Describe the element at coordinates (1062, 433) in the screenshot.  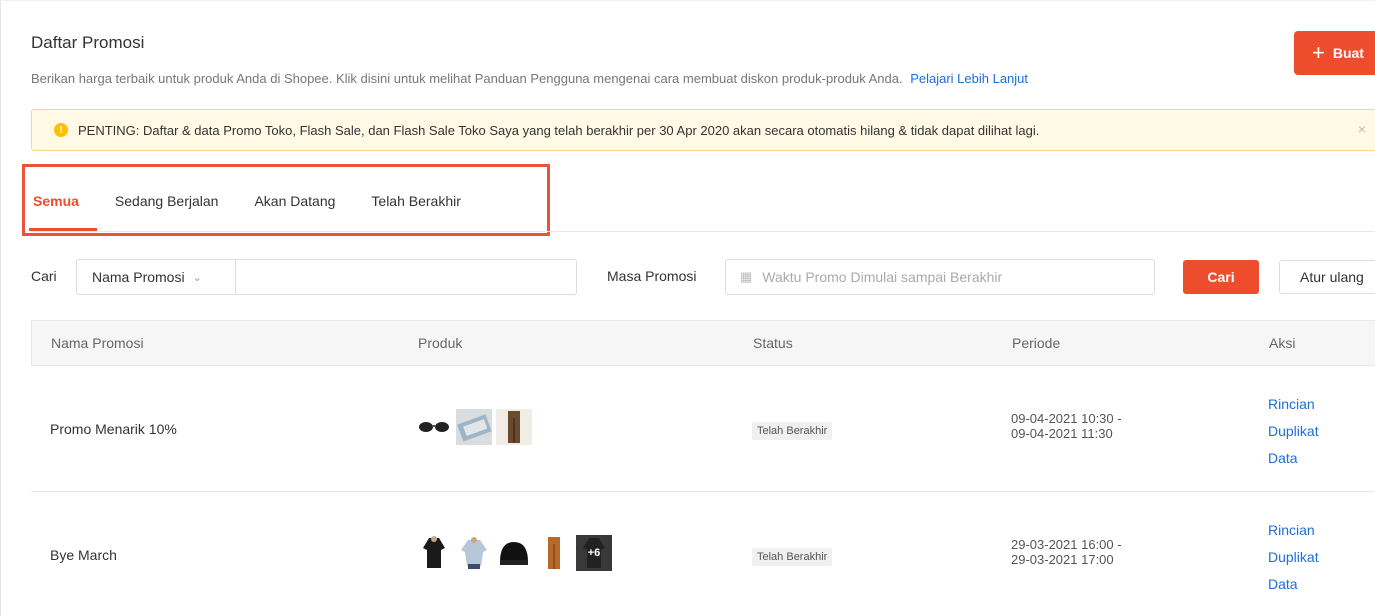
I see `period-end: 09-04-2021 11:30` at that location.